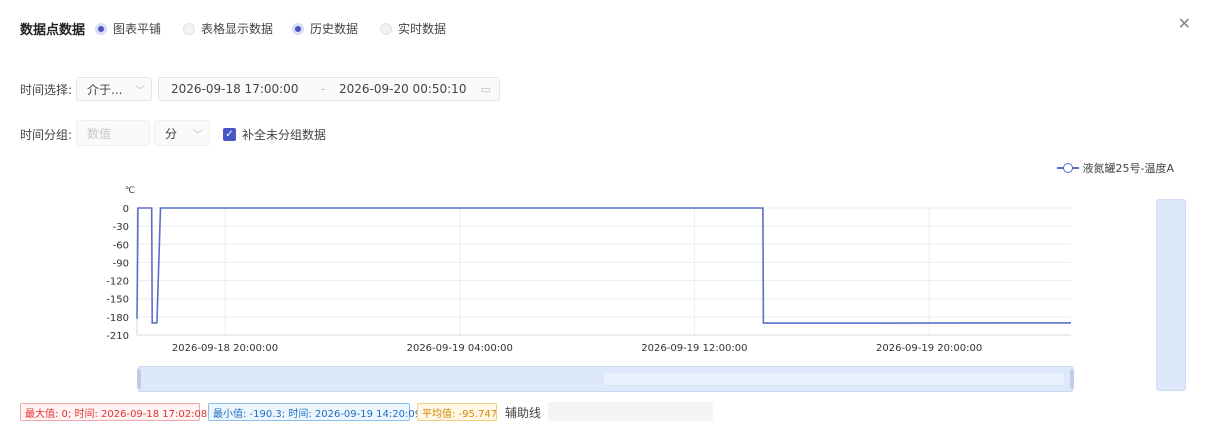  Describe the element at coordinates (113, 412) in the screenshot. I see `max-value-badge: 最大值: 0; 时间: 2026-09-18 17:02:08` at that location.